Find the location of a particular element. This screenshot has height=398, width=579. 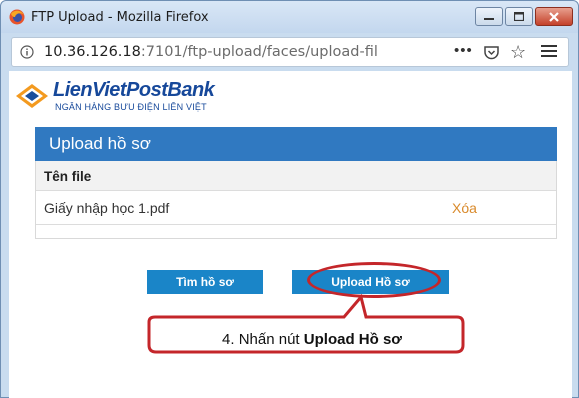

bank-logo-icon is located at coordinates (32, 96).